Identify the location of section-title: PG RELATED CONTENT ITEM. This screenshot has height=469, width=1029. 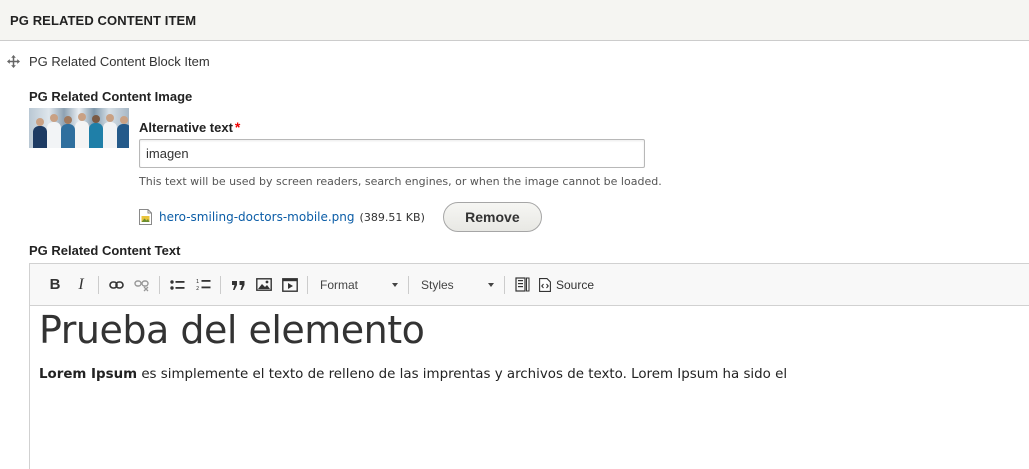
(103, 20).